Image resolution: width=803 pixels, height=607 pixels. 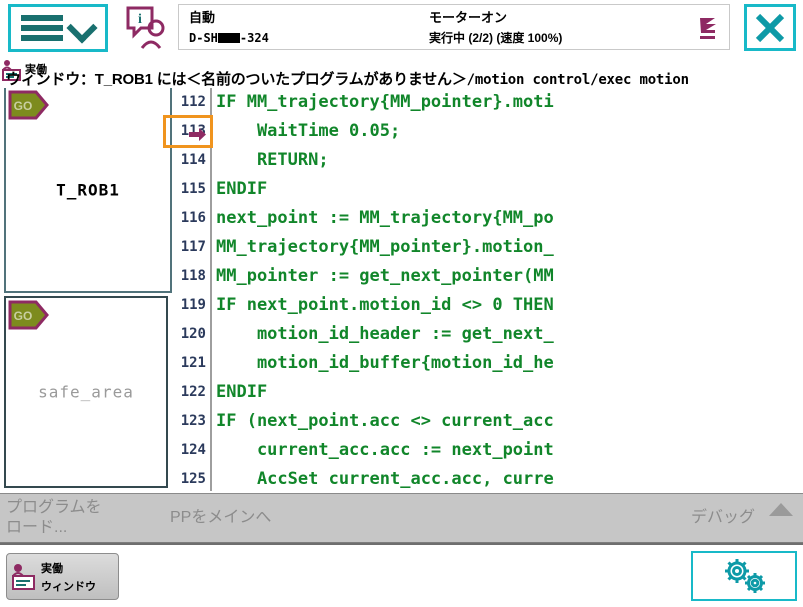 I want to click on close-button, so click(x=770, y=27).